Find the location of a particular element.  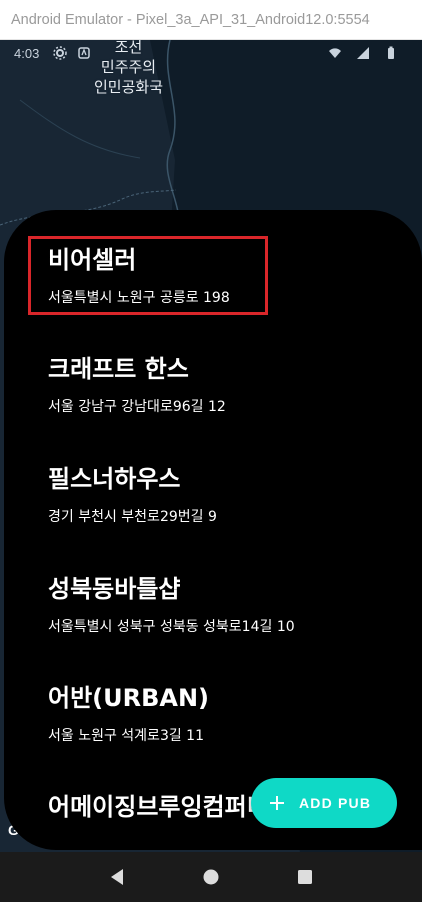

notification-icon is located at coordinates (84, 53).